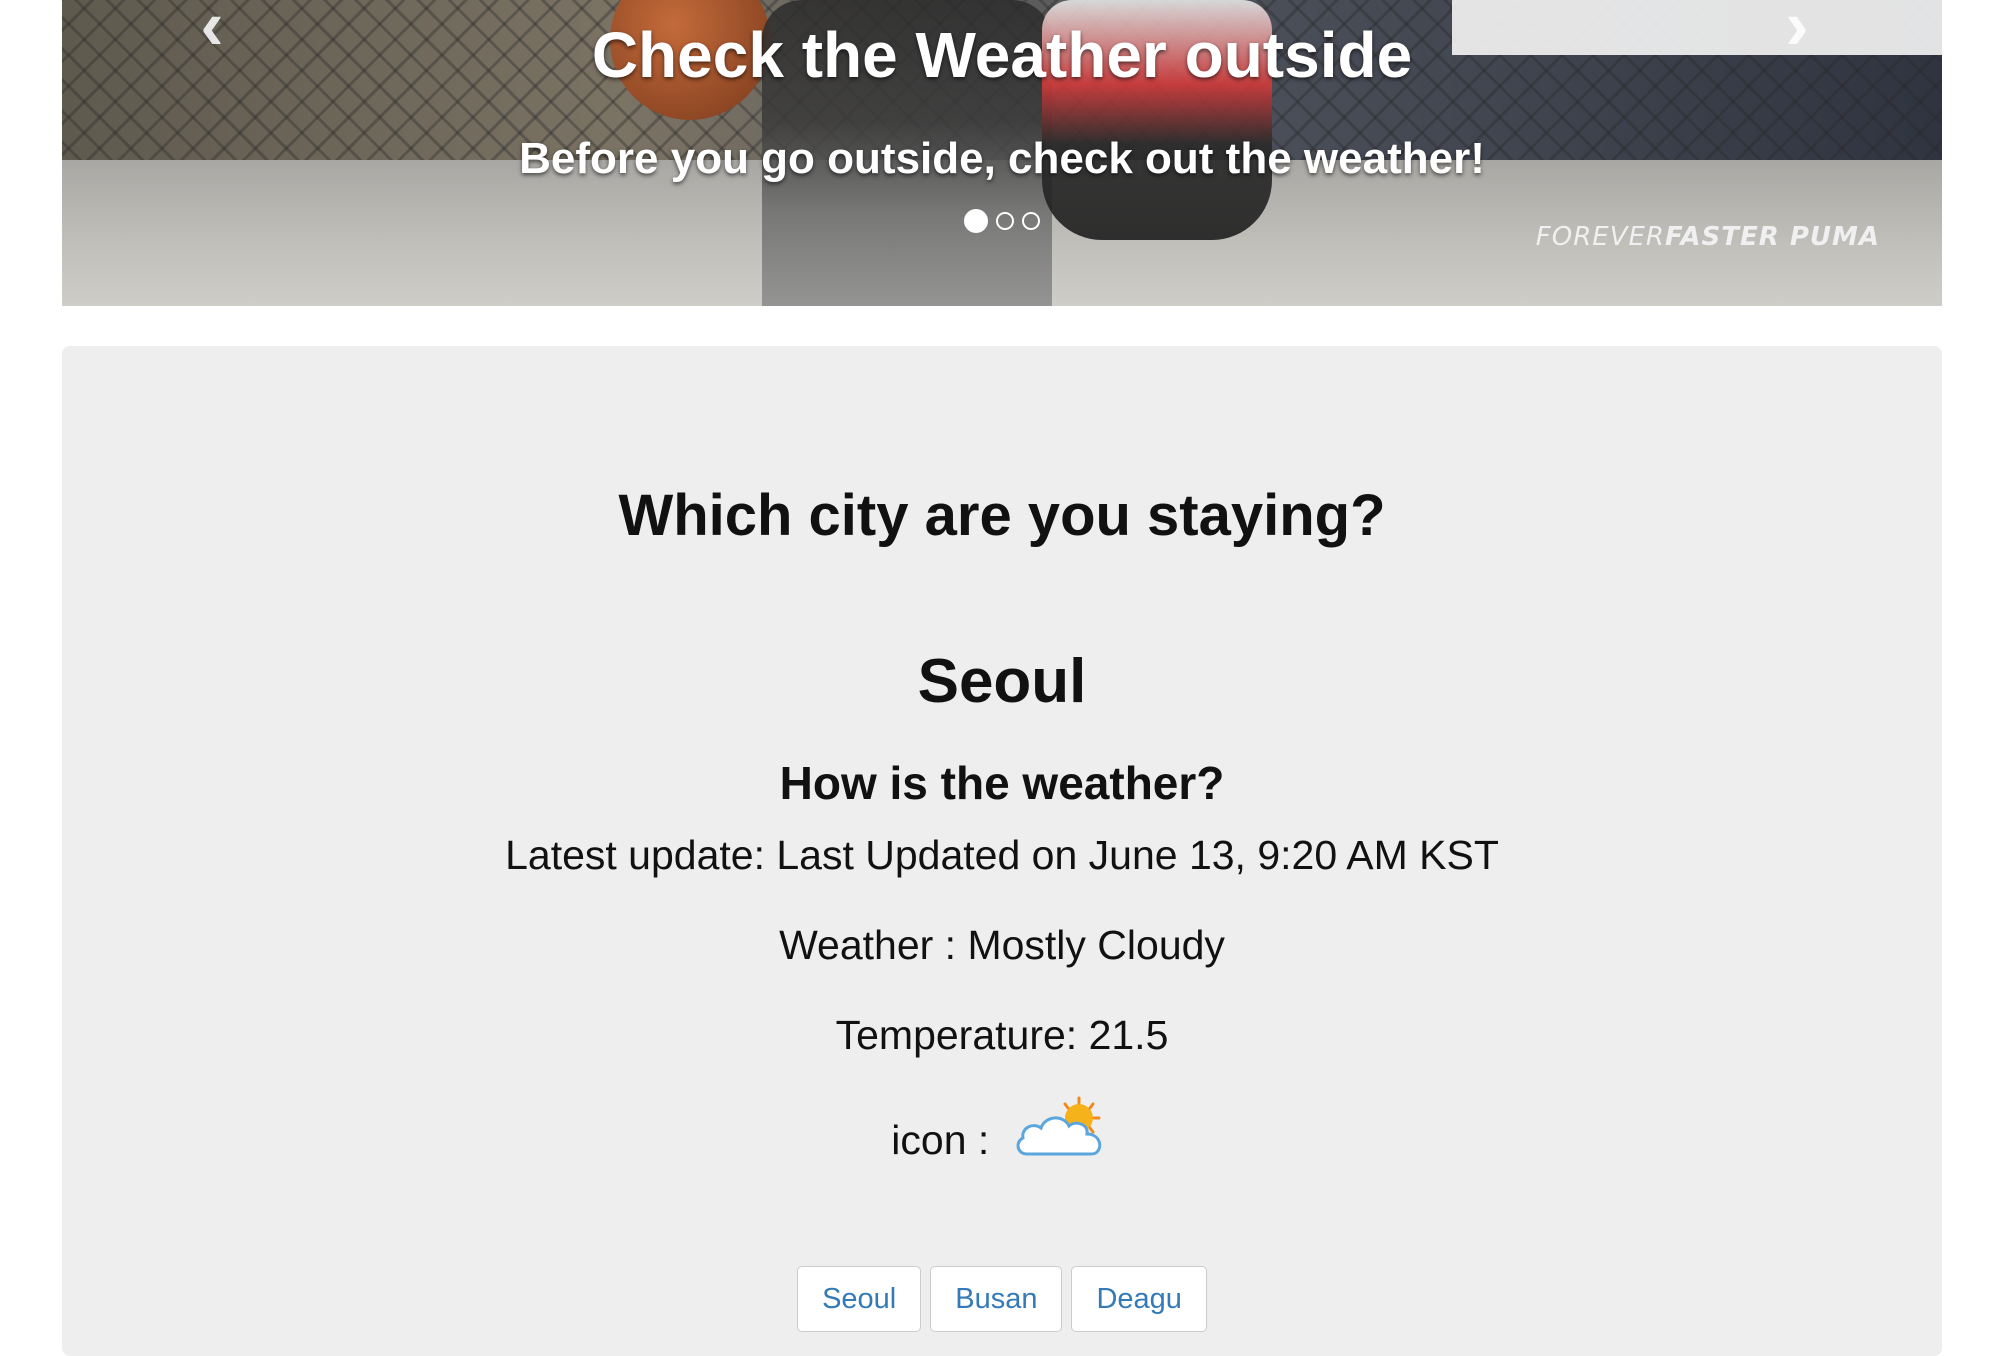 Image resolution: width=1998 pixels, height=1356 pixels. What do you see at coordinates (996, 1299) in the screenshot?
I see `city-button-busan: Busan` at bounding box center [996, 1299].